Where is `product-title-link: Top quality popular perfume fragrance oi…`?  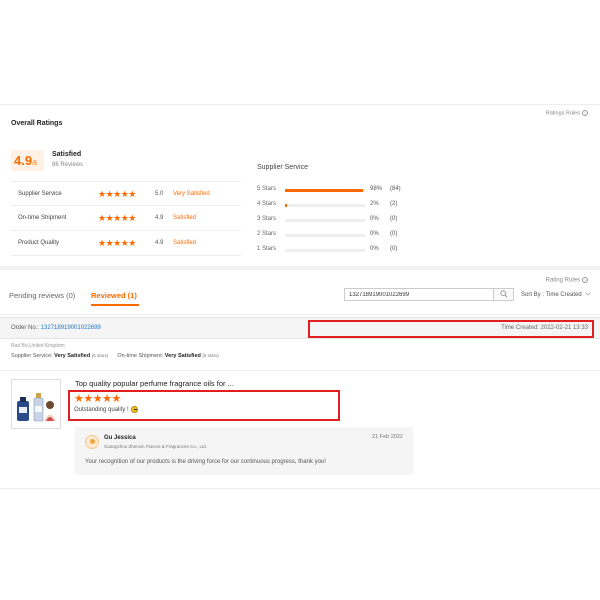
product-title-link: Top quality popular perfume fragrance oi… is located at coordinates (154, 383).